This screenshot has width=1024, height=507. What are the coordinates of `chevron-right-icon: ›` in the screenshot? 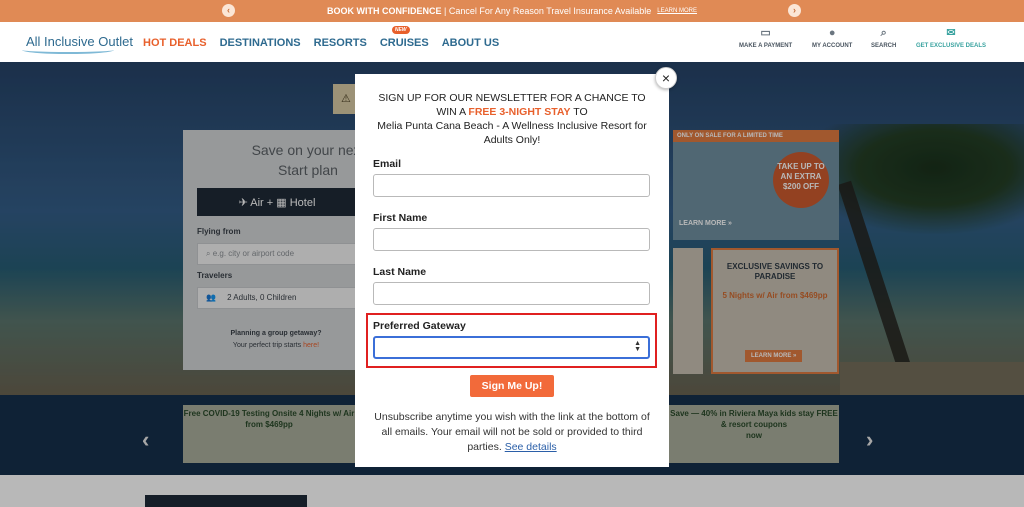 It's located at (794, 10).